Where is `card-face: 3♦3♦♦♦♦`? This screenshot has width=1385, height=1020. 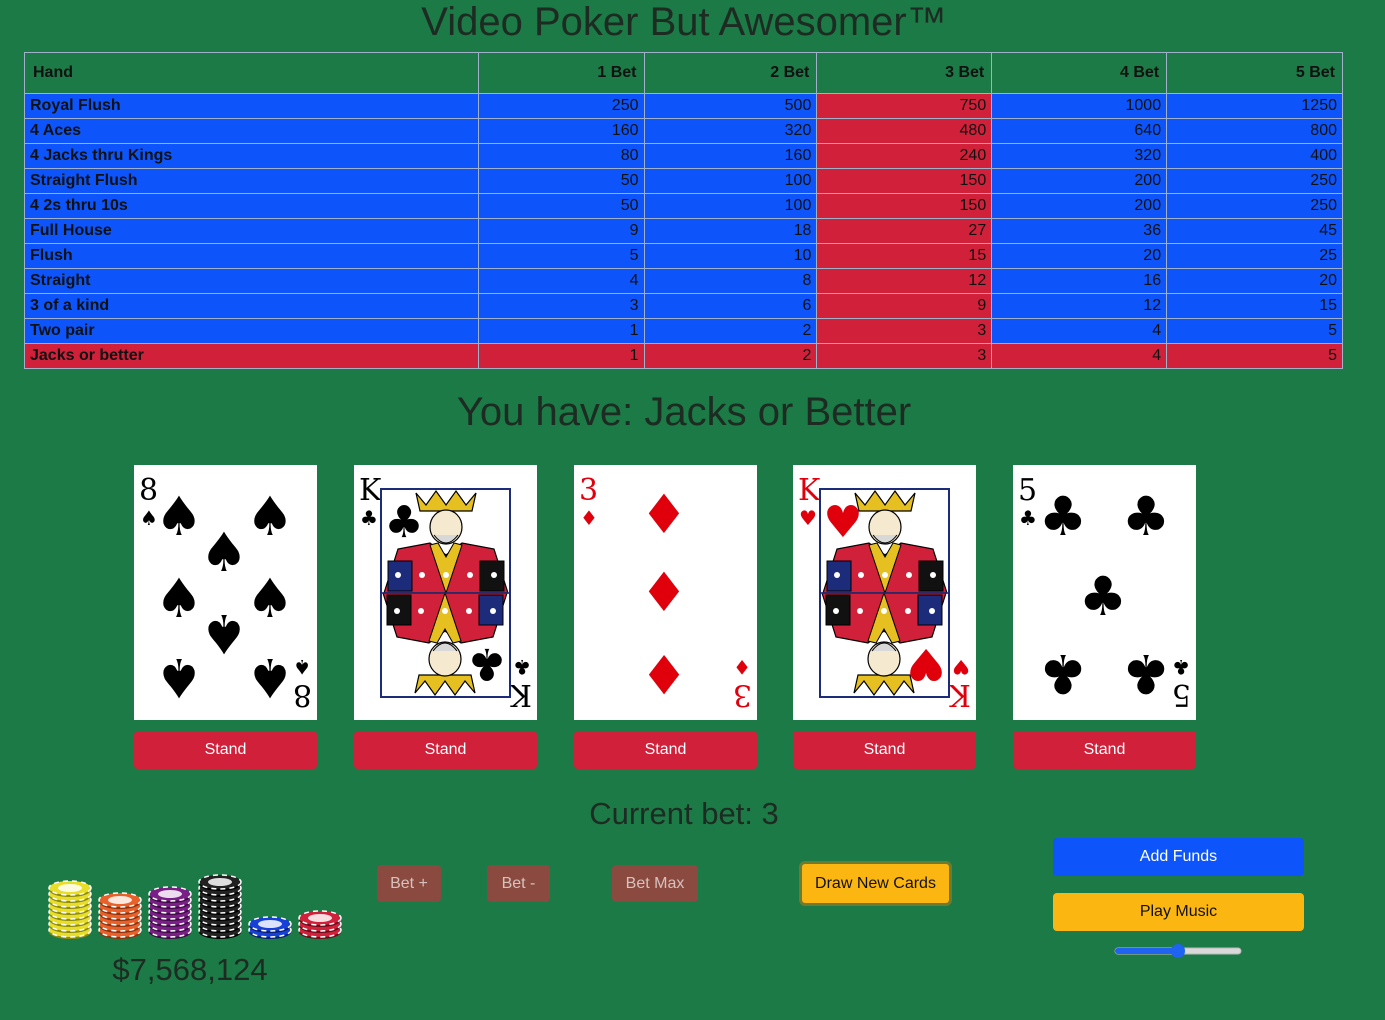
card-face: 3♦3♦♦♦♦ is located at coordinates (665, 592).